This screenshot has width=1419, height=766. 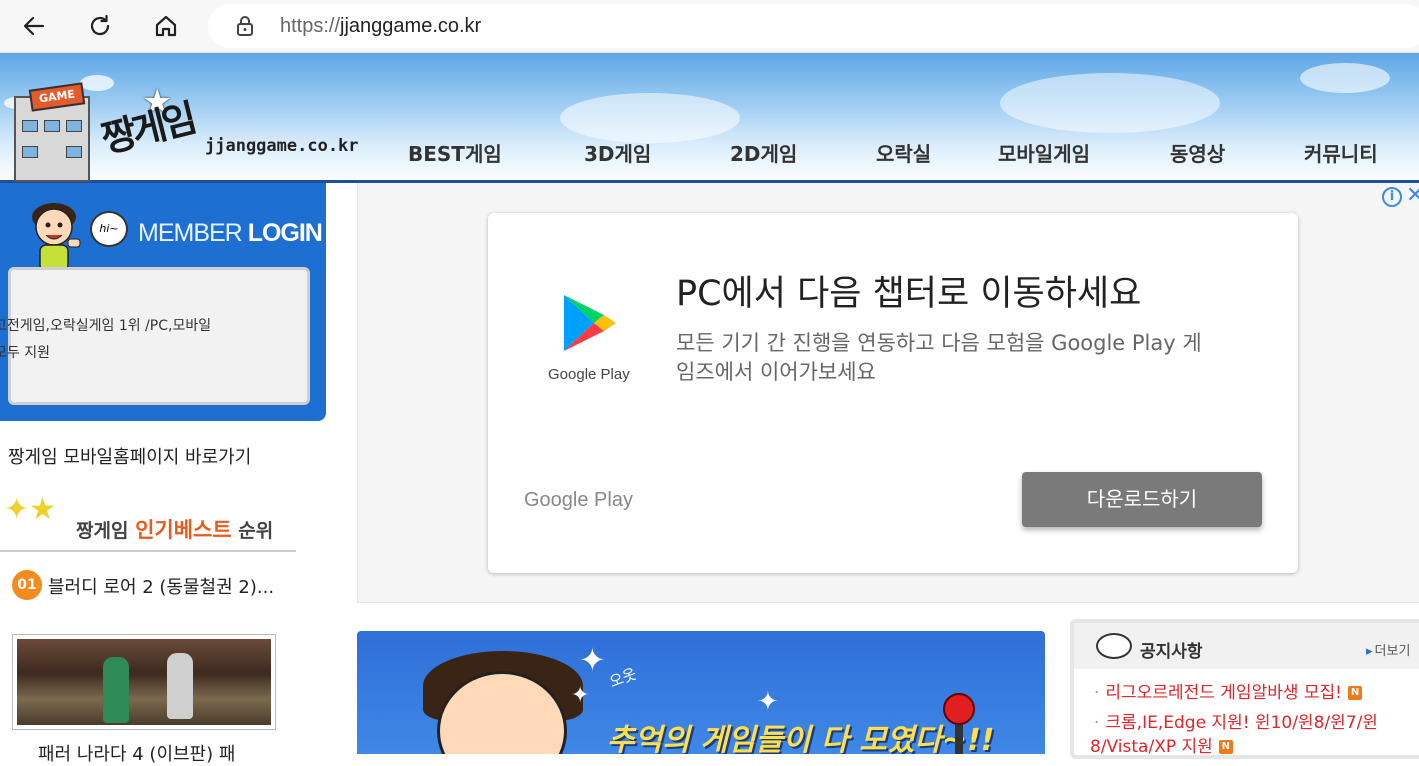 I want to click on lock-icon, so click(x=245, y=26).